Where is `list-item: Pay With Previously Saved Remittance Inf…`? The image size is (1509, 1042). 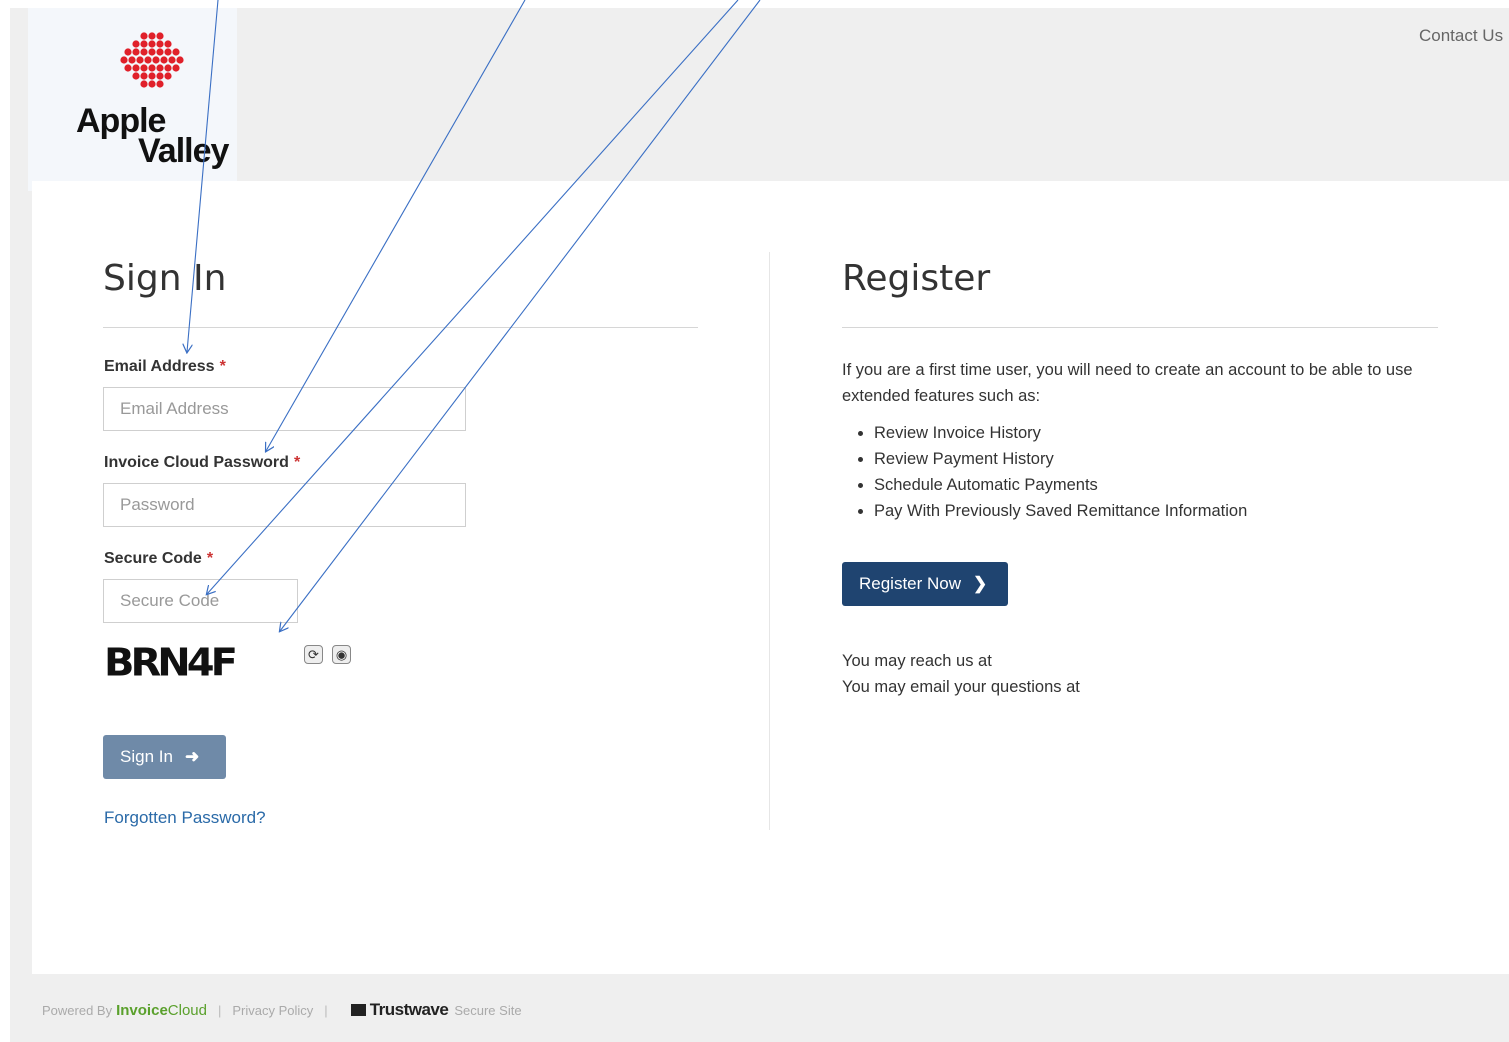 list-item: Pay With Previously Saved Remittance Inf… is located at coordinates (1060, 511).